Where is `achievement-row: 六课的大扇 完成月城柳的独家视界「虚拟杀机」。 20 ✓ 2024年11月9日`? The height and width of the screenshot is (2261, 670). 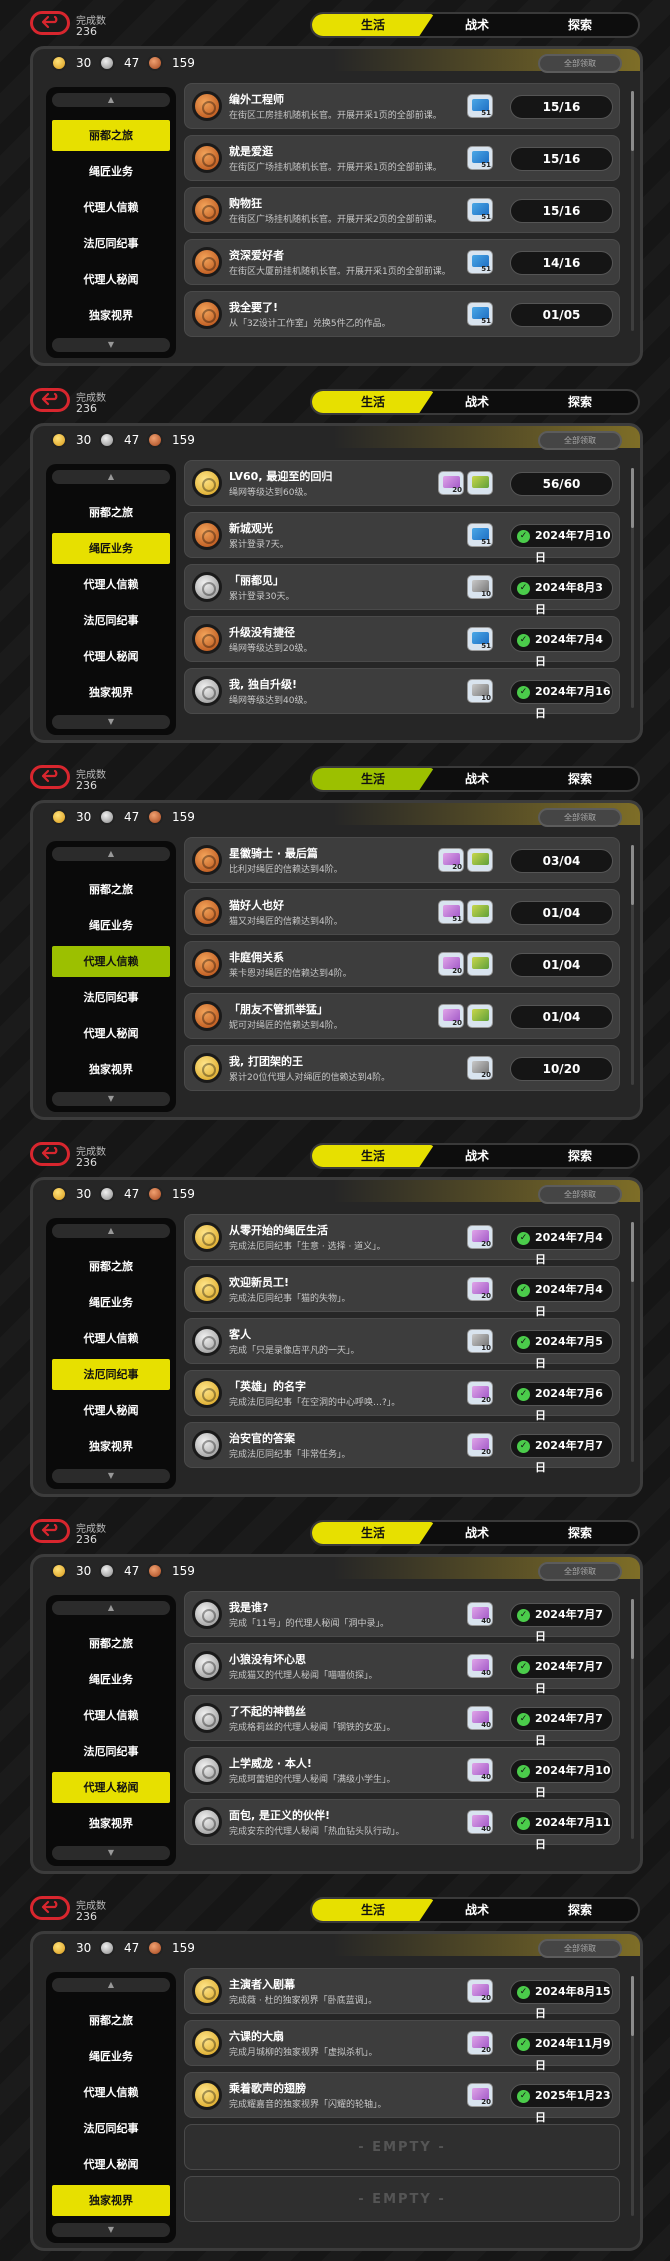
achievement-row: 六课的大扇 完成月城柳的独家视界「虚拟杀机」。 20 ✓ 2024年11月9日 is located at coordinates (402, 2046).